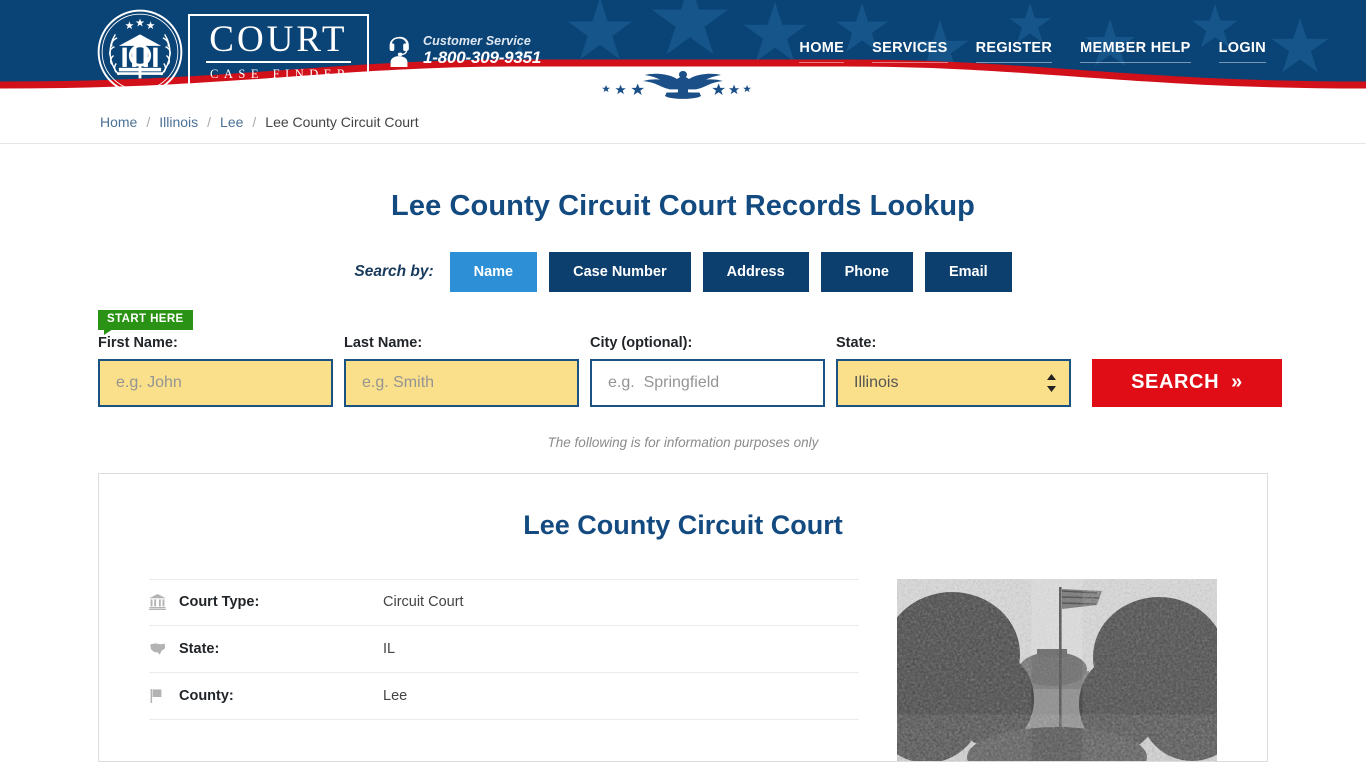  What do you see at coordinates (118, 122) in the screenshot?
I see `breadcrumb-item-home: Home` at bounding box center [118, 122].